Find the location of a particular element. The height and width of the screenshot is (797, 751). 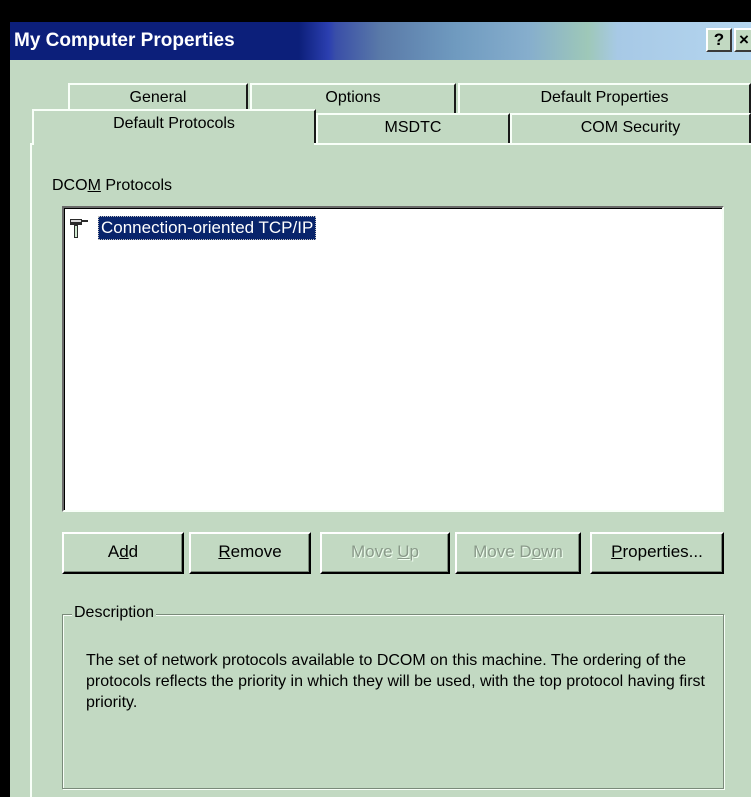

tab-default-properties: Default Properties is located at coordinates (604, 98).